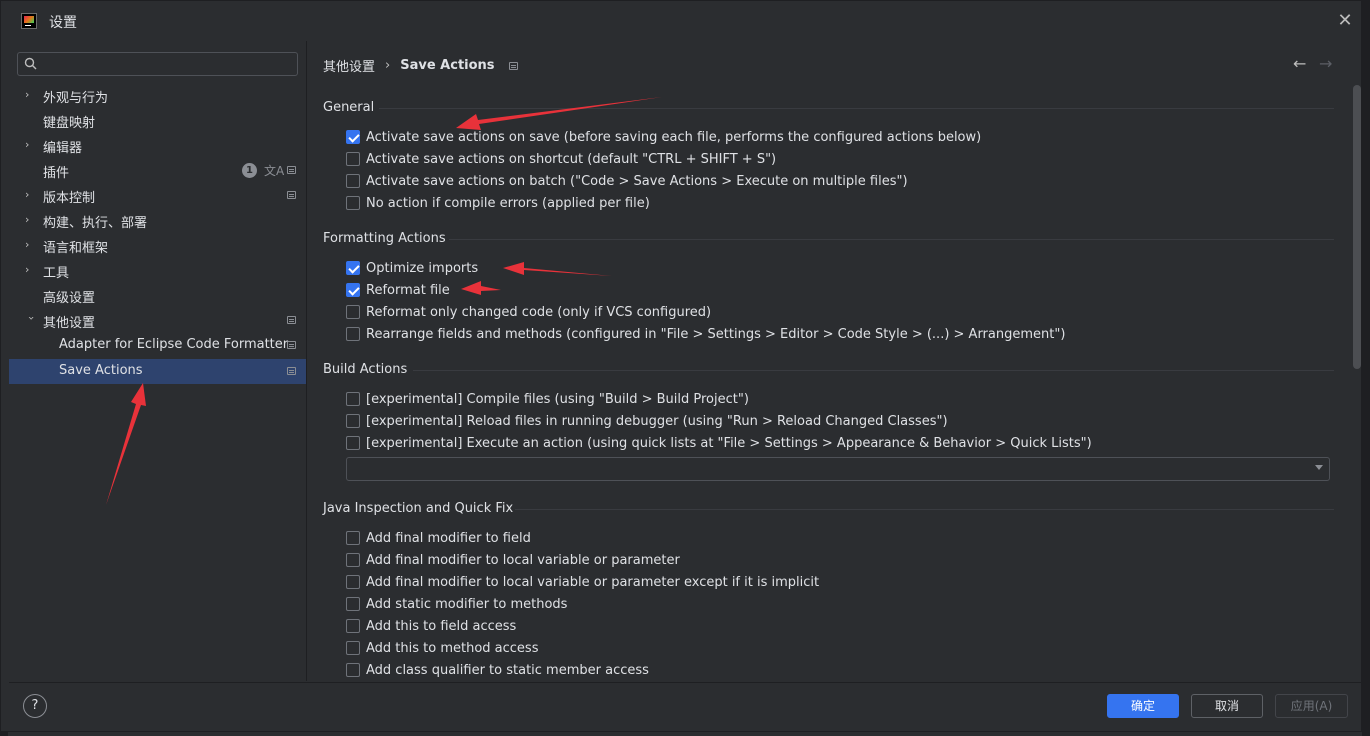  What do you see at coordinates (157, 64) in the screenshot?
I see `search-input` at bounding box center [157, 64].